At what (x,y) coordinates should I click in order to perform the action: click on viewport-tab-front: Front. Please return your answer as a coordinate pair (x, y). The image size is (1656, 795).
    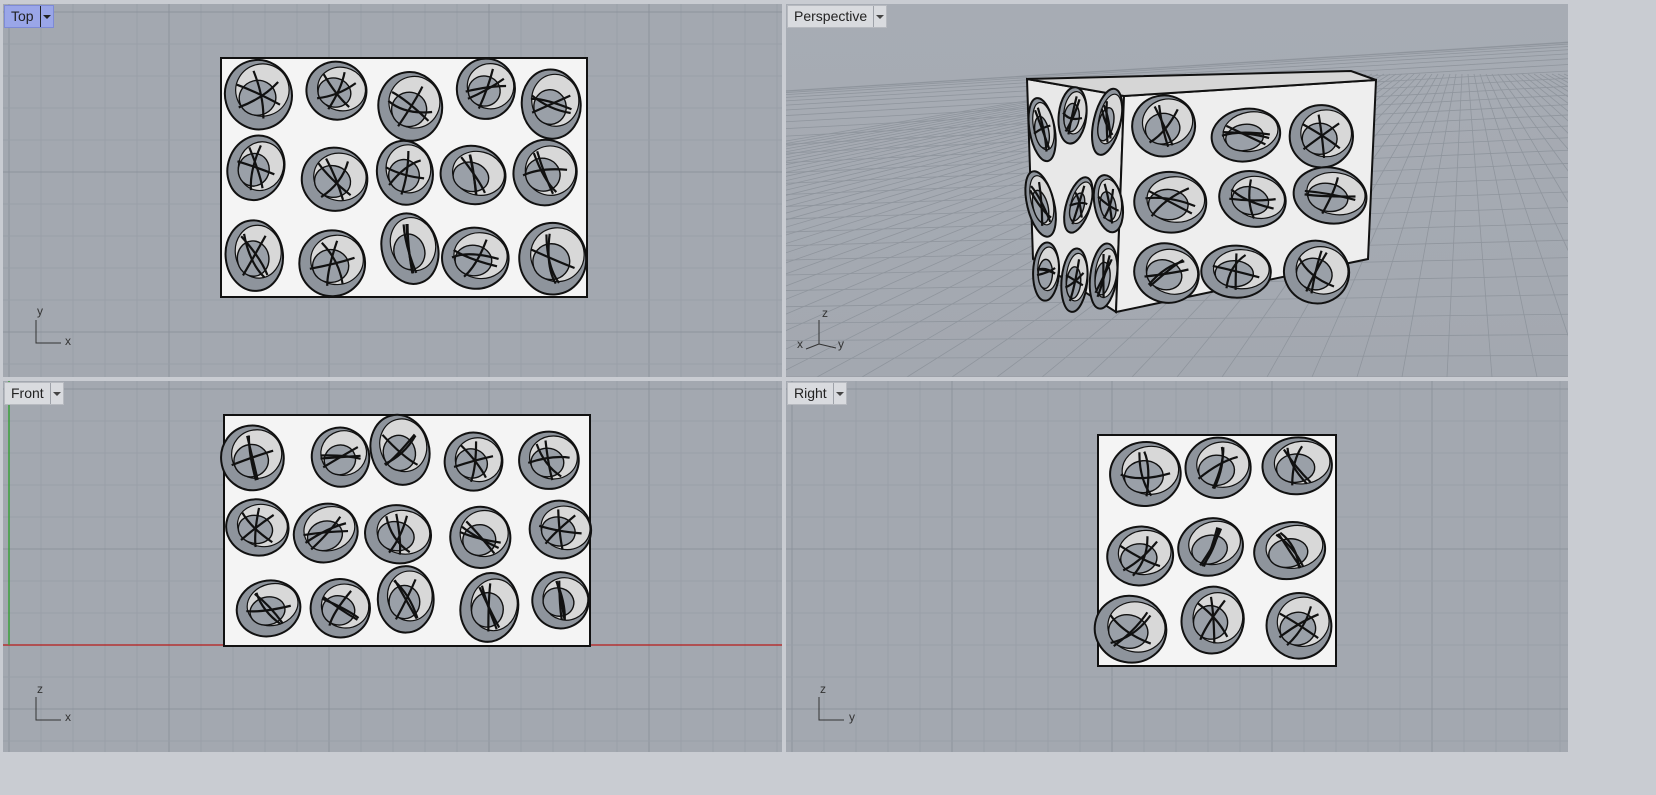
    Looking at the image, I should click on (34, 393).